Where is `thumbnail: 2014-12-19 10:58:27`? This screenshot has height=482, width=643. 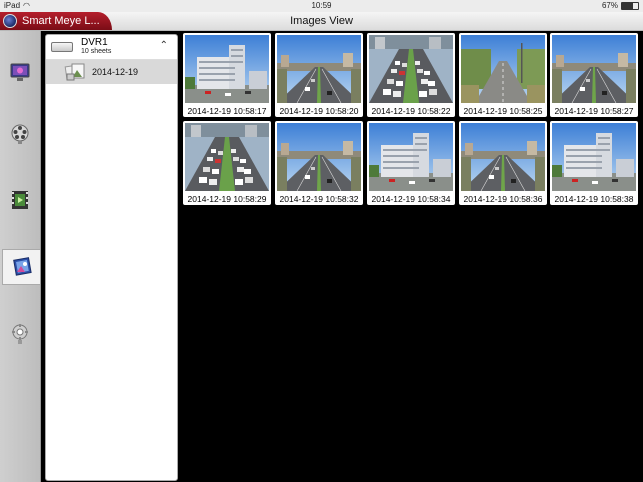 thumbnail: 2014-12-19 10:58:27 is located at coordinates (594, 75).